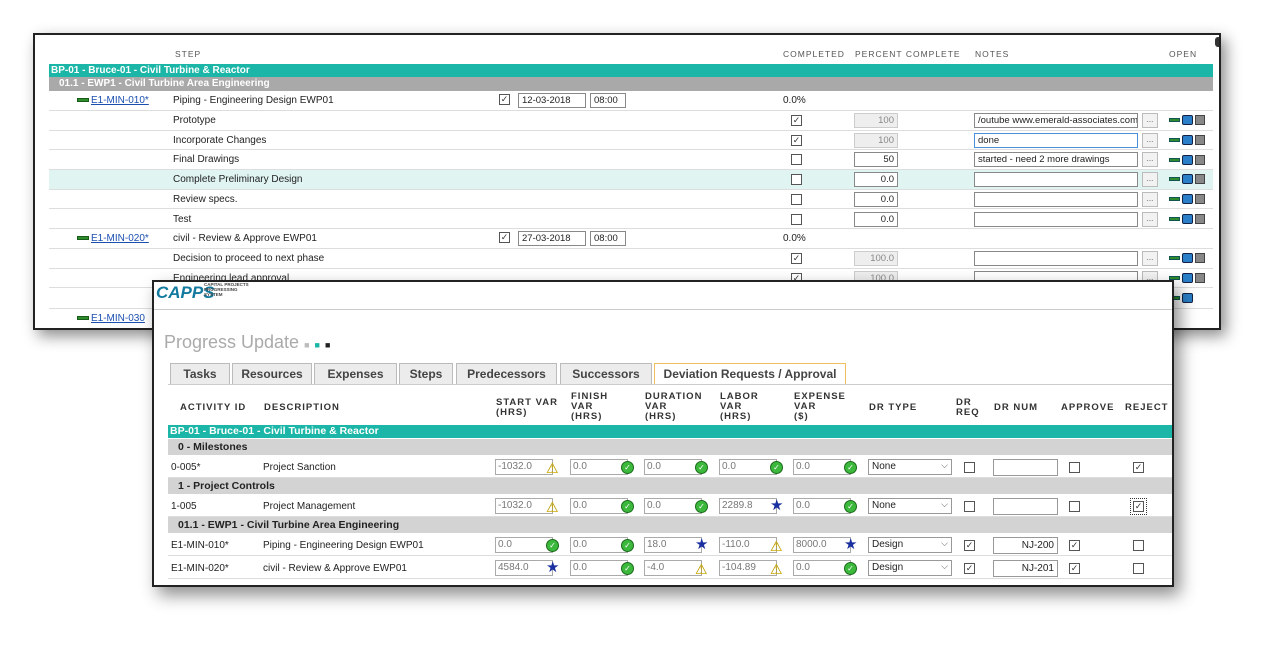 Image resolution: width=1286 pixels, height=653 pixels. Describe the element at coordinates (944, 543) in the screenshot. I see `chevron-down-icon: ⌵` at that location.